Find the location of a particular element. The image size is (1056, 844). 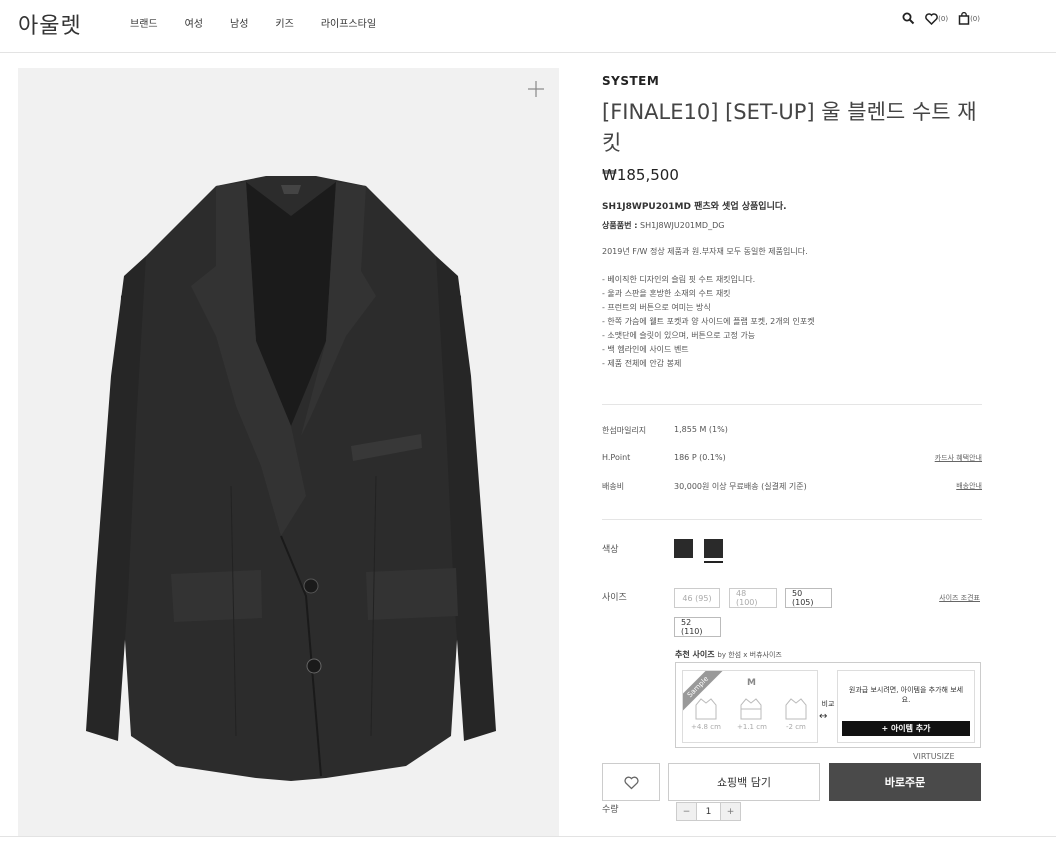

nav-item-kids: 키즈 is located at coordinates (284, 22).